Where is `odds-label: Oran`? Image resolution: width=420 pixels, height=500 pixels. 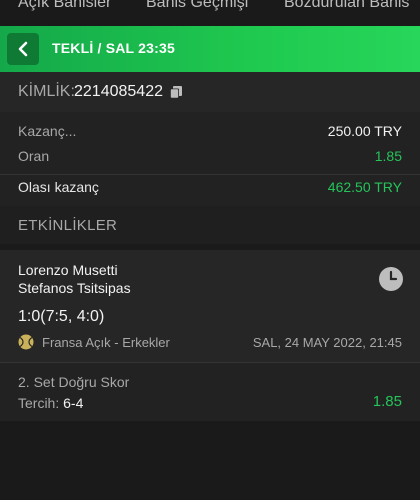
odds-label: Oran is located at coordinates (34, 156).